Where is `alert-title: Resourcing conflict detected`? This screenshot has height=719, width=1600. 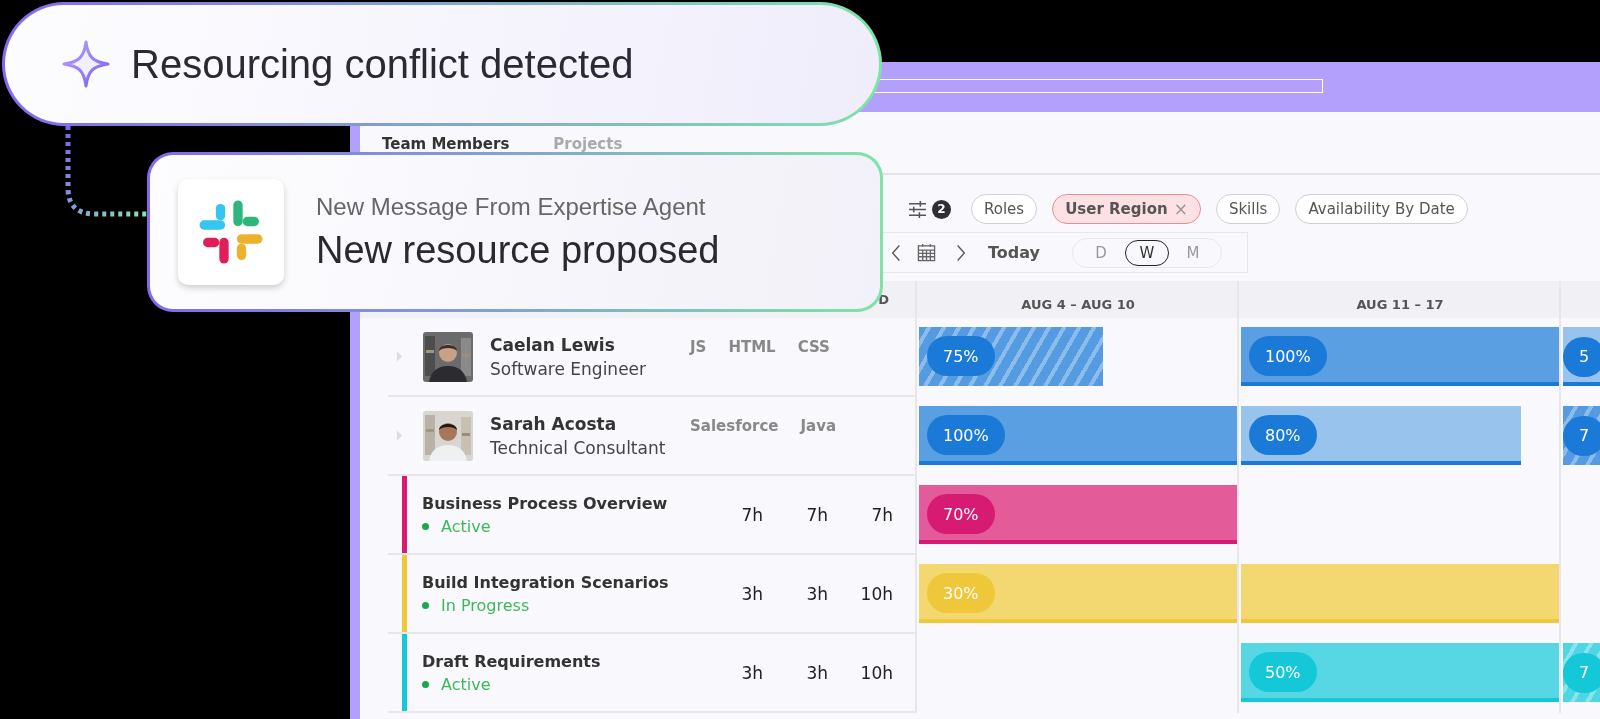
alert-title: Resourcing conflict detected is located at coordinates (382, 64).